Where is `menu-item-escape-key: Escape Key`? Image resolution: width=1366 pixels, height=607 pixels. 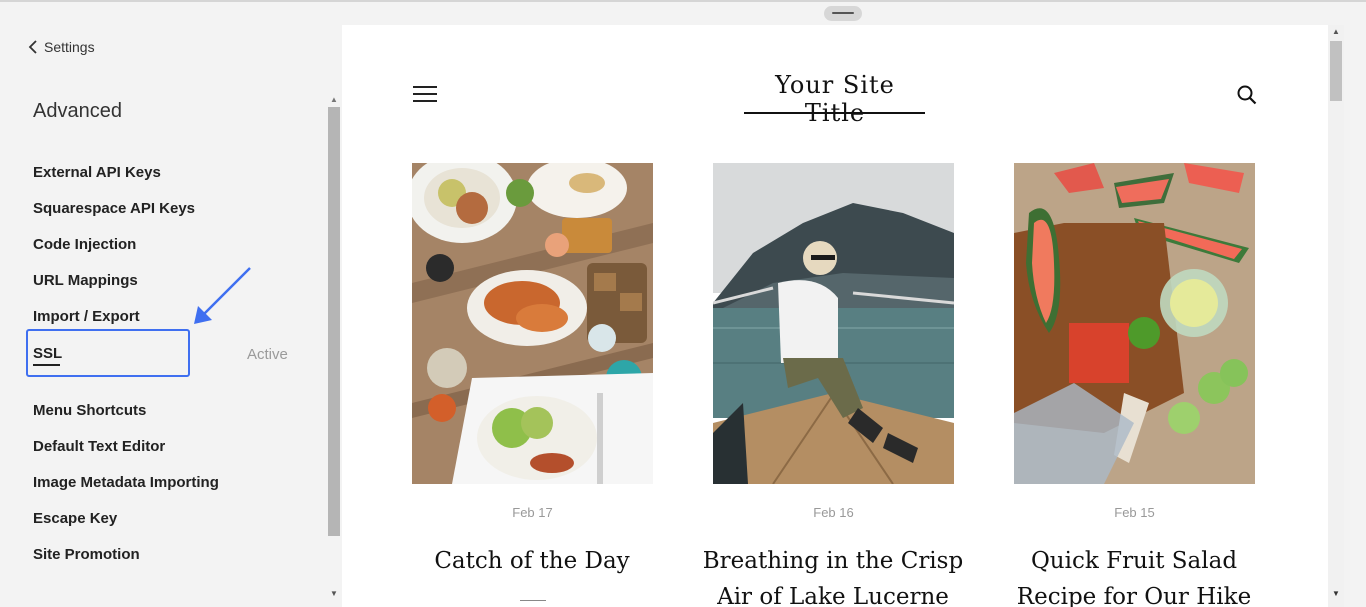 menu-item-escape-key: Escape Key is located at coordinates (75, 518).